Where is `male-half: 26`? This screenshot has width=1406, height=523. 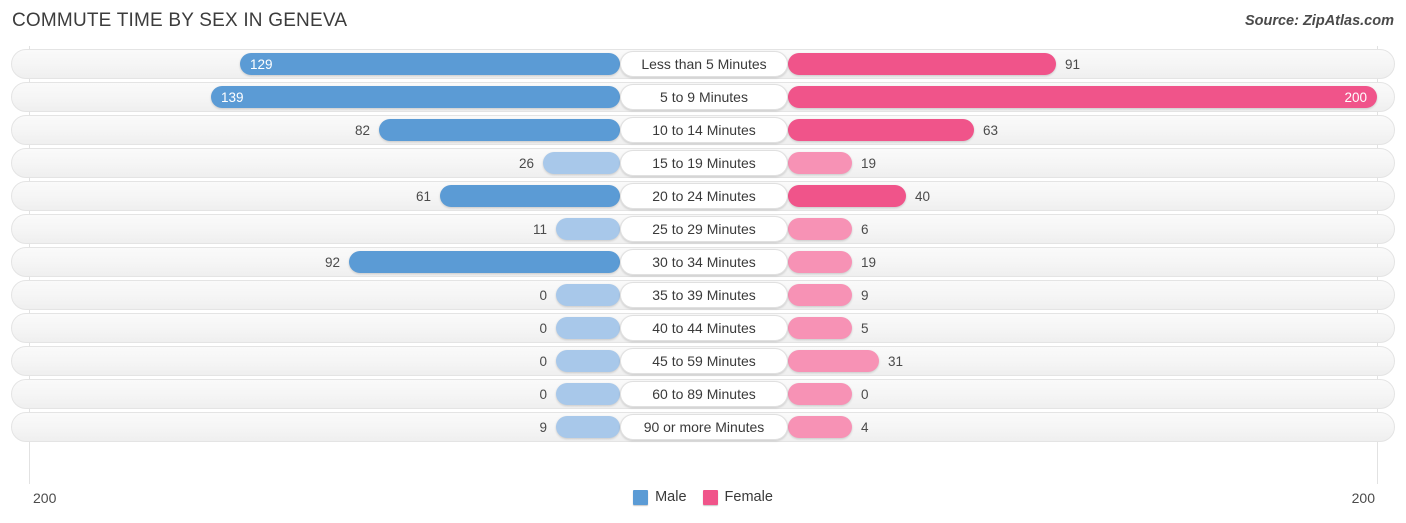
male-half: 26 is located at coordinates (310, 163).